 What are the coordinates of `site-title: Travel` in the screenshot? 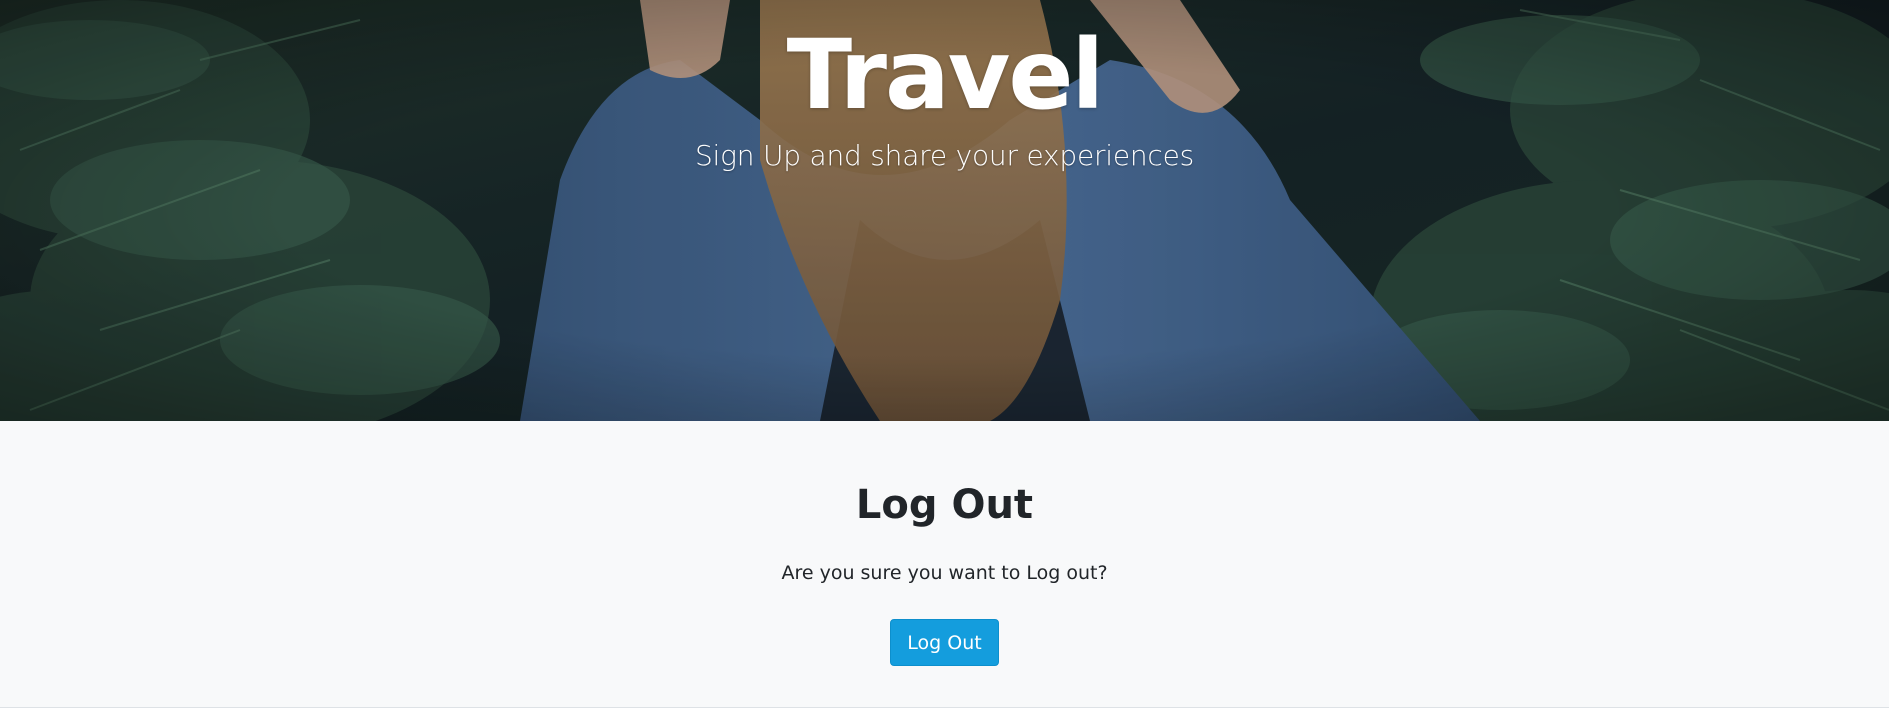 It's located at (945, 75).